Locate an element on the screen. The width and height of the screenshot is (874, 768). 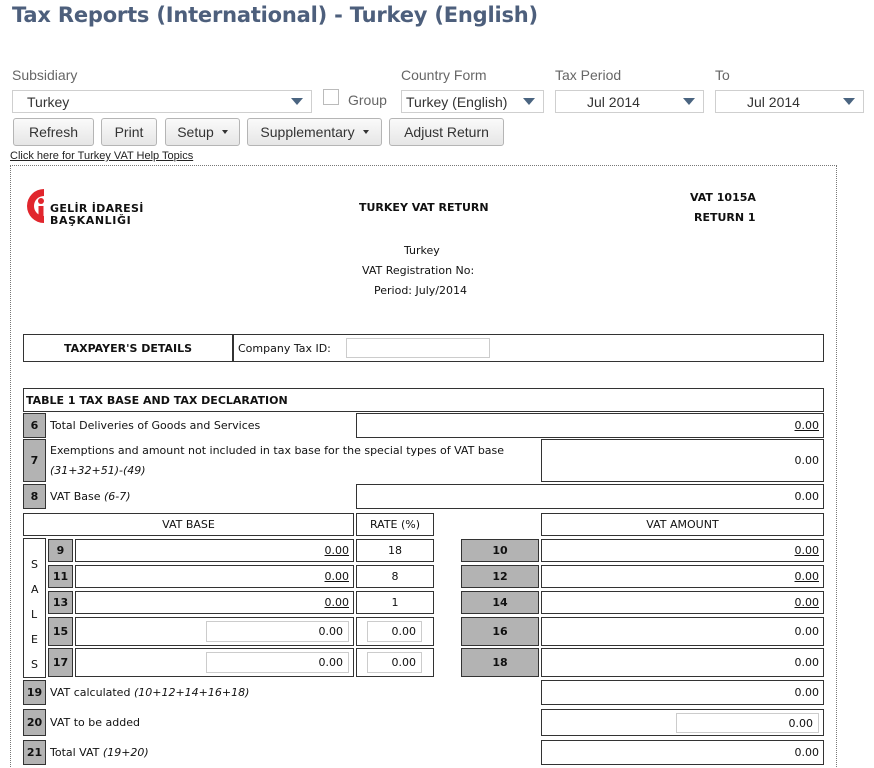
taxpayer-details-header: TAXPAYER'S DETAILS is located at coordinates (128, 348).